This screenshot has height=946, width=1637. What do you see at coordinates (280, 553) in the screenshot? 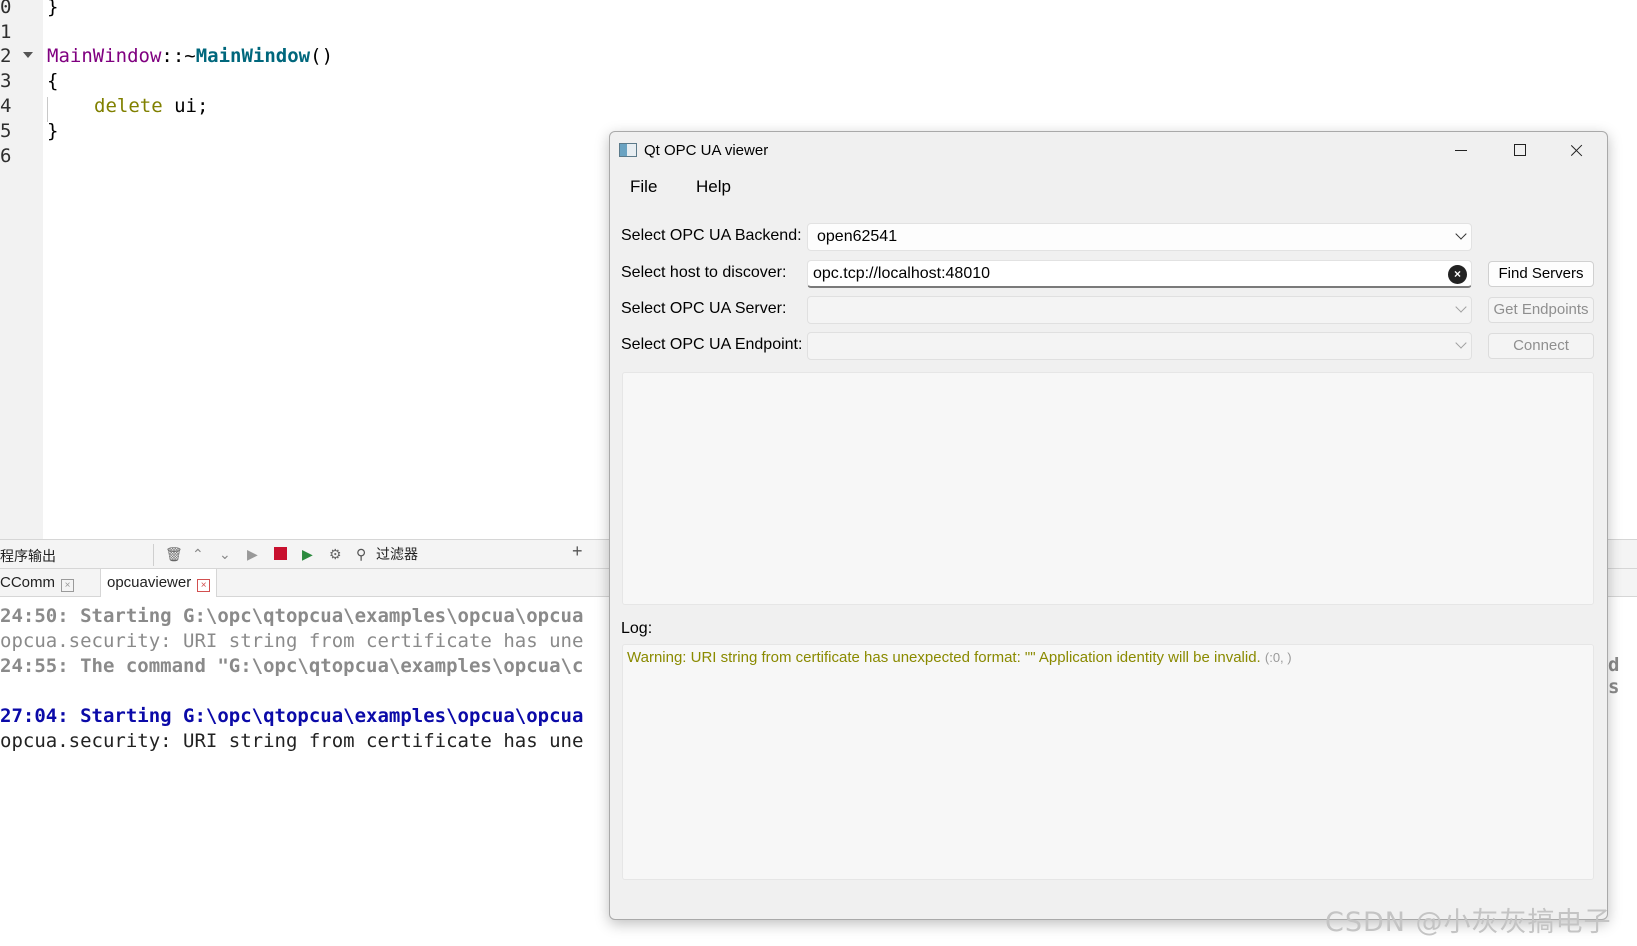
I see `stop-icon` at bounding box center [280, 553].